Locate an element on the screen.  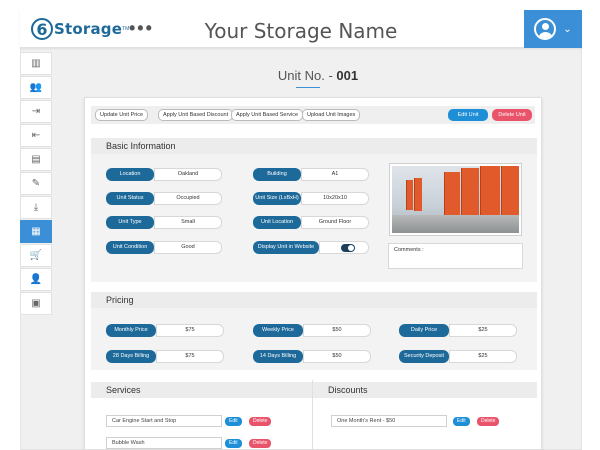
top-header: 6 Storage TM ••• Your Storage Name ⌄ is located at coordinates (301, 29).